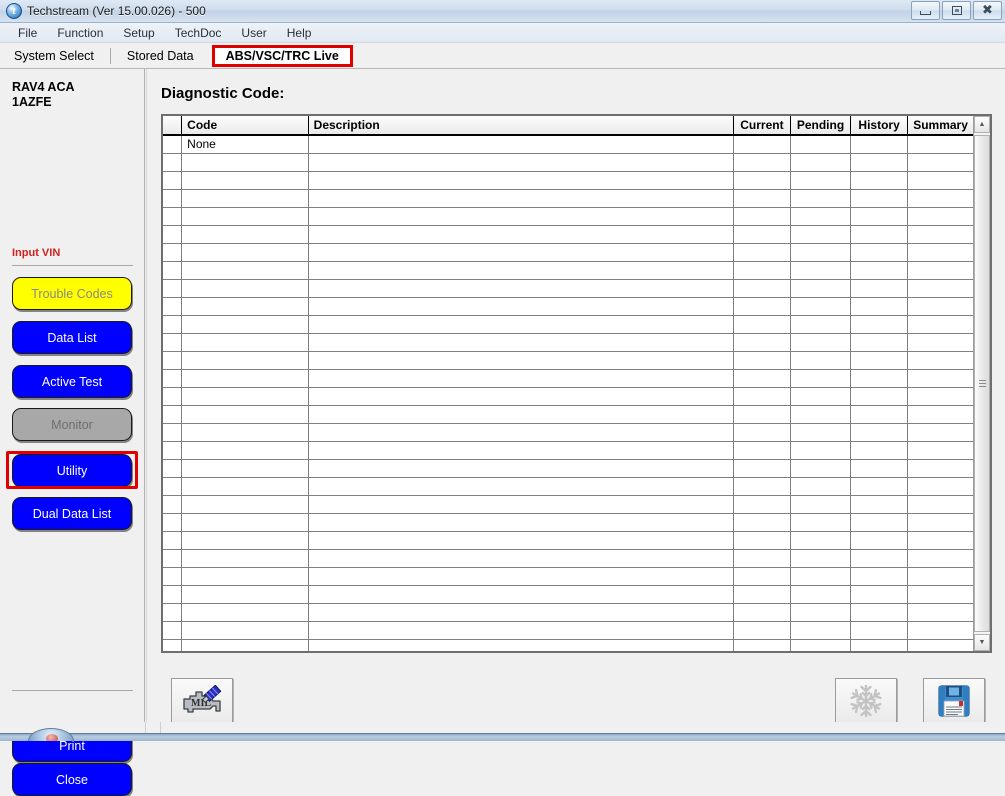  I want to click on tab-abs-vsc-trc-live: ABS/VSC/TRC Live, so click(282, 55).